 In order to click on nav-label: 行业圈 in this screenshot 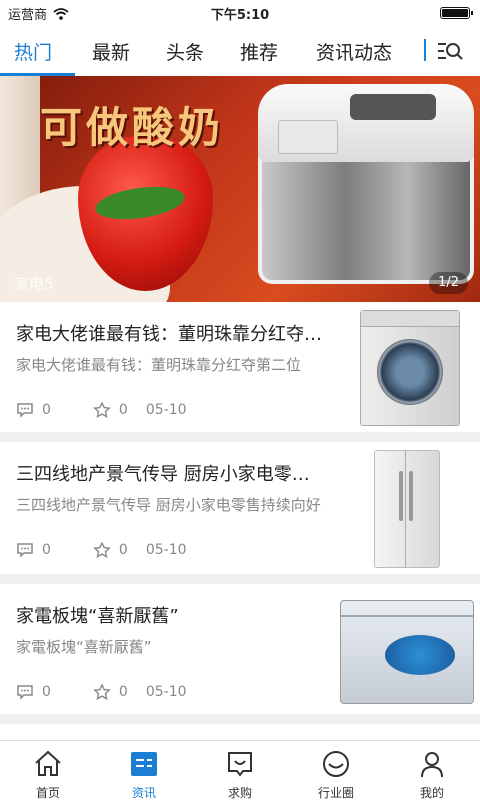, I will do `click(335, 793)`.